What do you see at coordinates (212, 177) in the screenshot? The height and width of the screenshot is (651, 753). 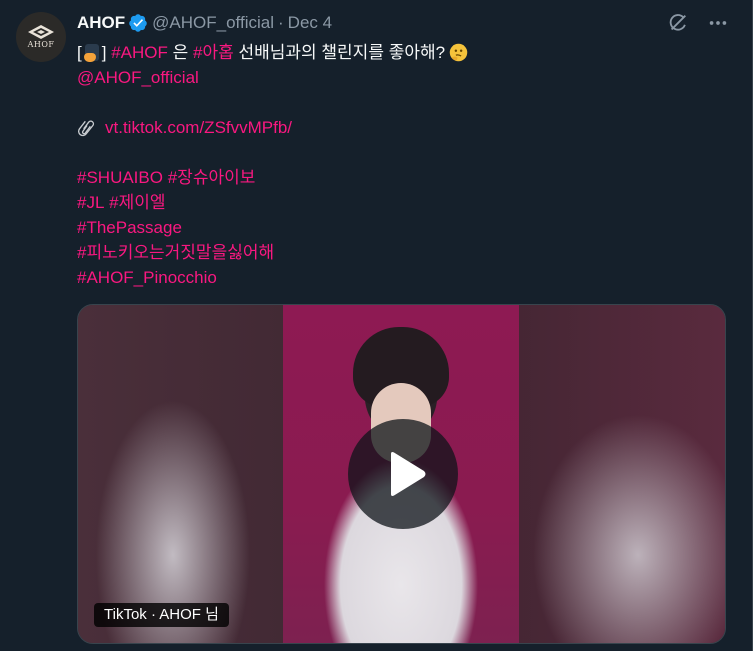 I see `hashtag-jangshuaibo: #장슈아이보` at bounding box center [212, 177].